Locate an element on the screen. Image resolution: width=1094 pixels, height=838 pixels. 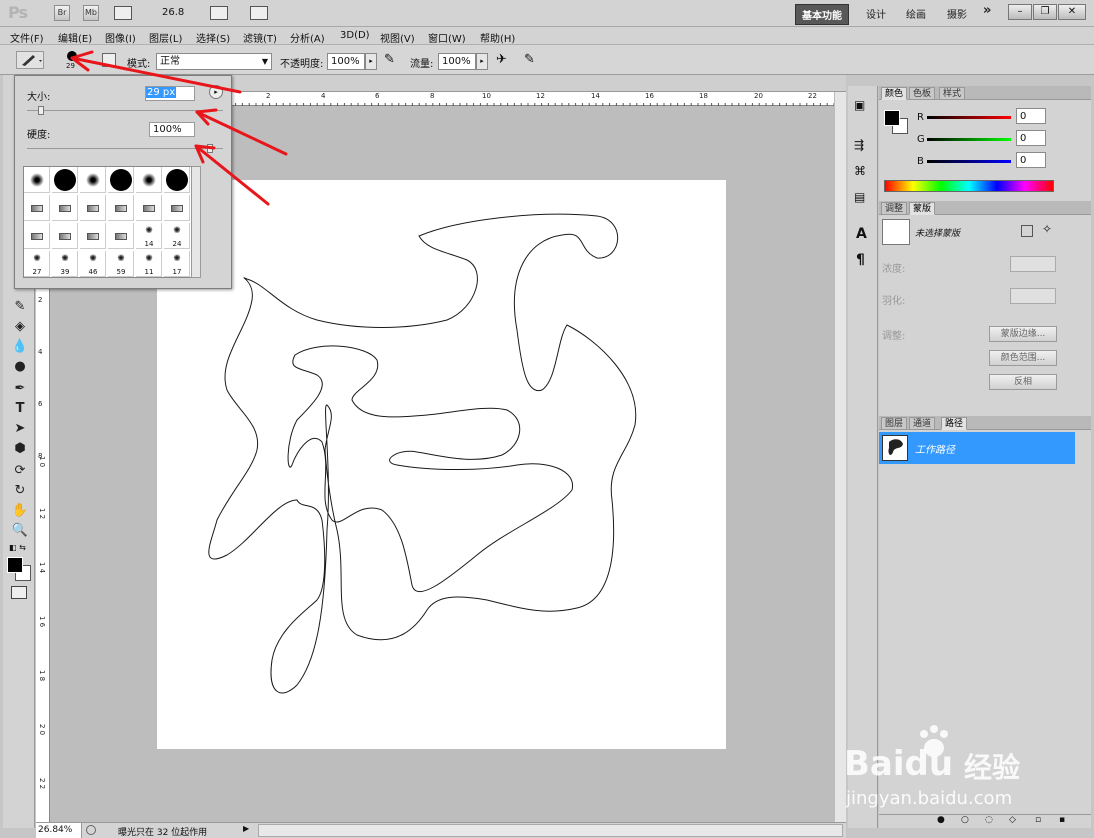
arrow-to-hardness-slider is located at coordinates (232, 175).